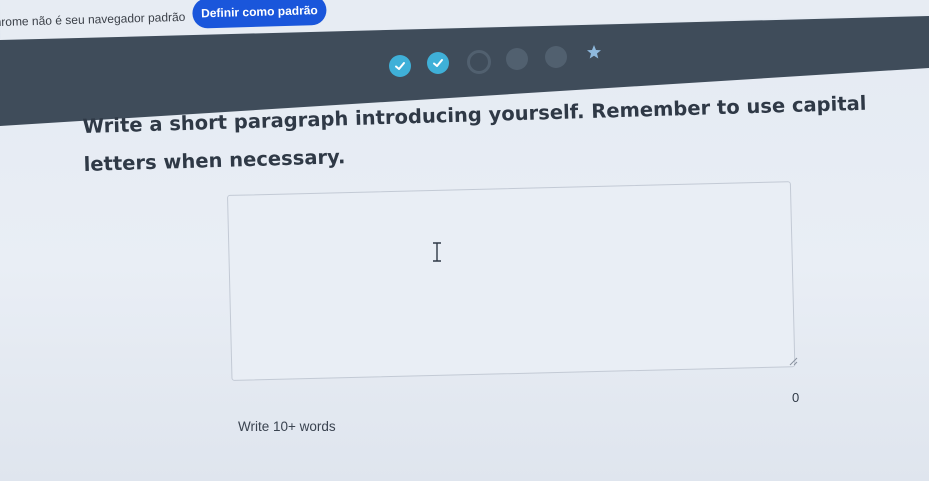 This screenshot has width=929, height=481. Describe the element at coordinates (93, 19) in the screenshot. I see `banner-message: hrome não é seu navegador padrão` at that location.